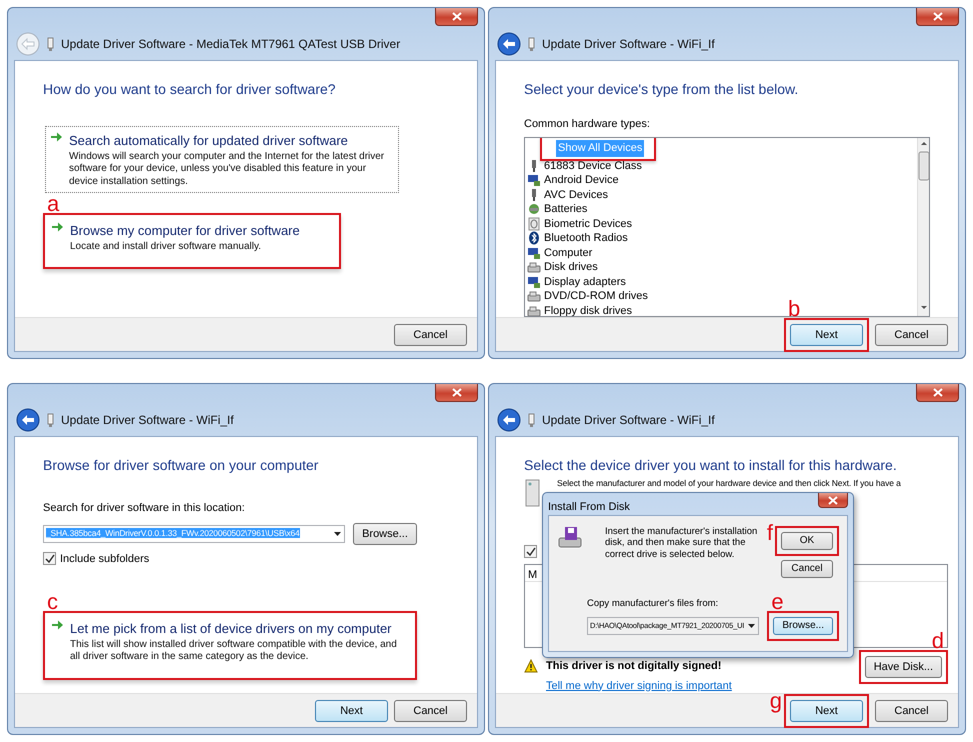 The height and width of the screenshot is (742, 973). I want to click on list-item: Bluetooth Radios, so click(586, 238).